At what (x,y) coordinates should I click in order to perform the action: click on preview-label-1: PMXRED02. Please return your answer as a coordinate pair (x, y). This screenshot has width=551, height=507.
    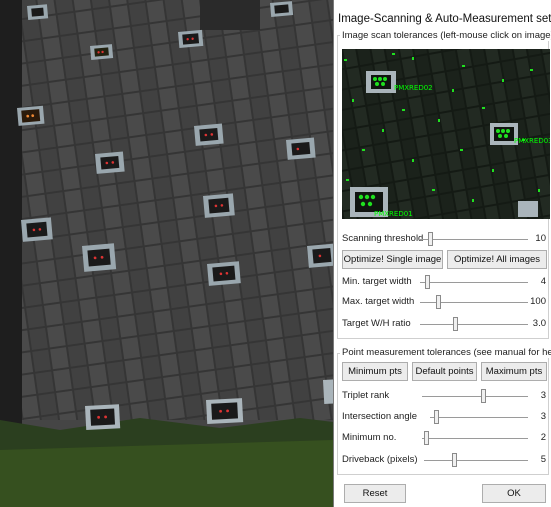
    Looking at the image, I should click on (413, 88).